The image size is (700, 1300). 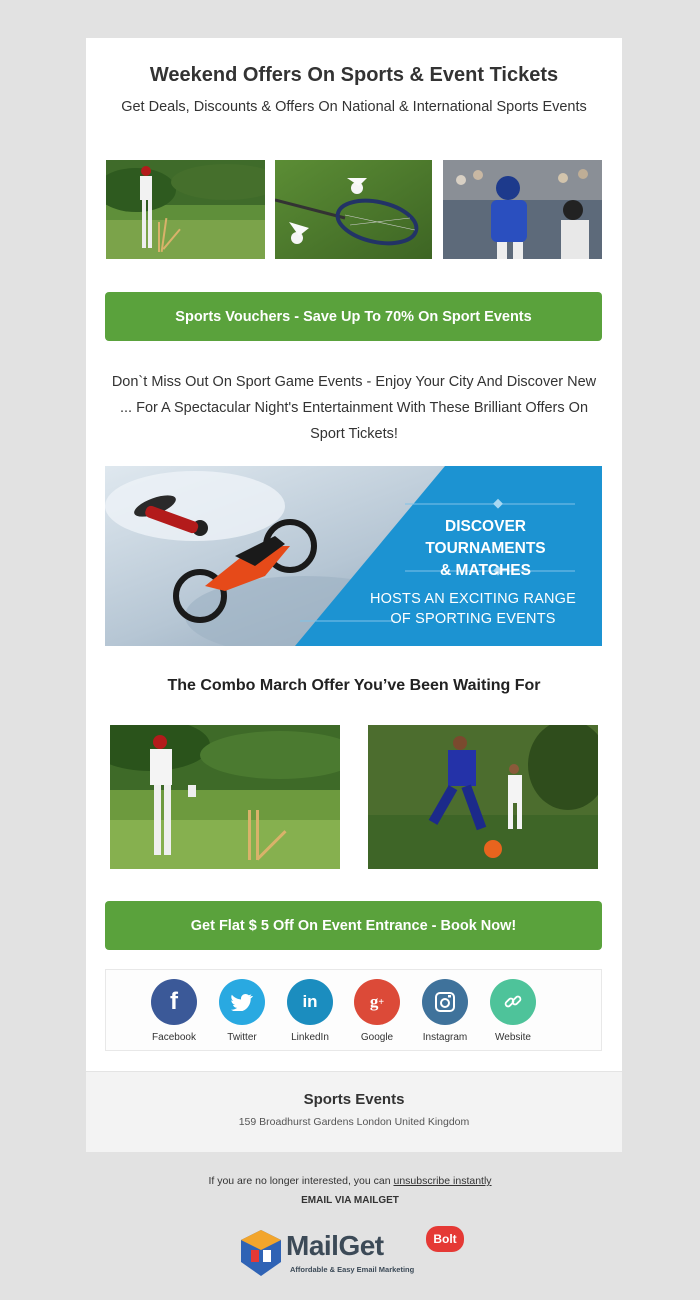 I want to click on banner-subline-line2: OF SPORTING EVENTS, so click(x=473, y=619).